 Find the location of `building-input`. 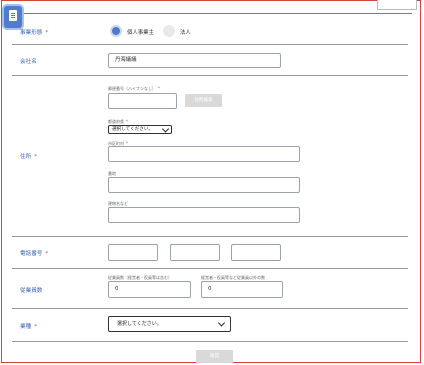

building-input is located at coordinates (204, 215).